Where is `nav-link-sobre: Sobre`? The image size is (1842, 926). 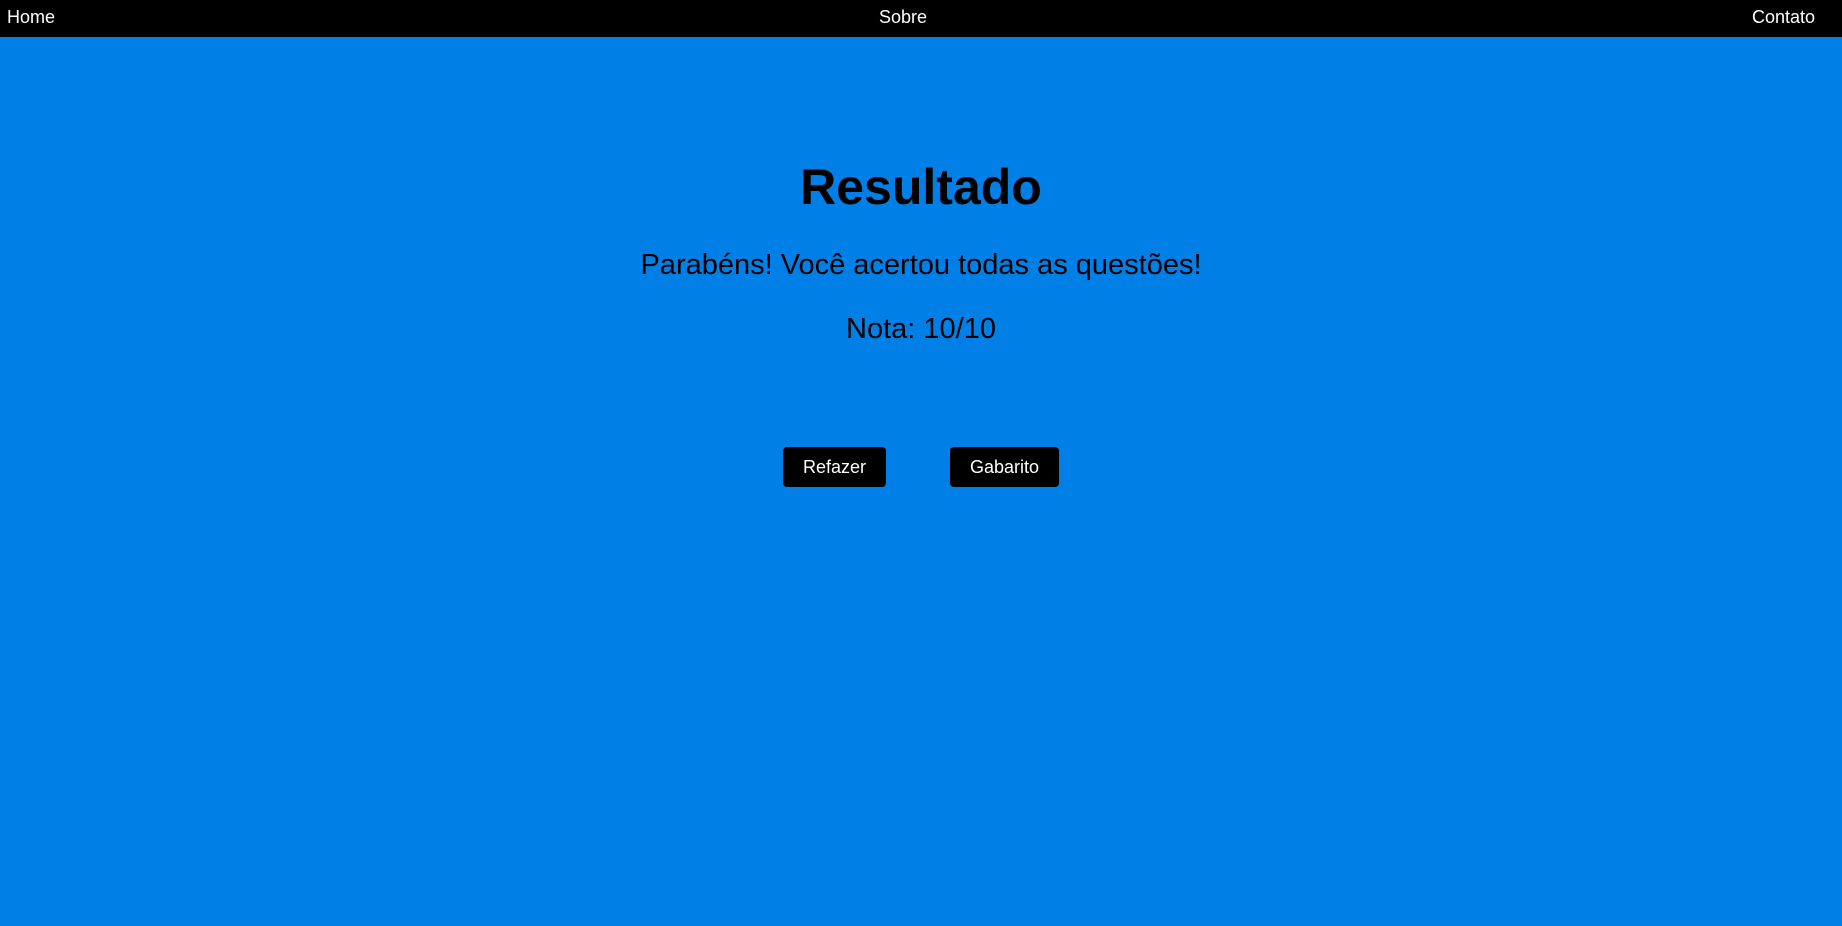
nav-link-sobre: Sobre is located at coordinates (903, 18).